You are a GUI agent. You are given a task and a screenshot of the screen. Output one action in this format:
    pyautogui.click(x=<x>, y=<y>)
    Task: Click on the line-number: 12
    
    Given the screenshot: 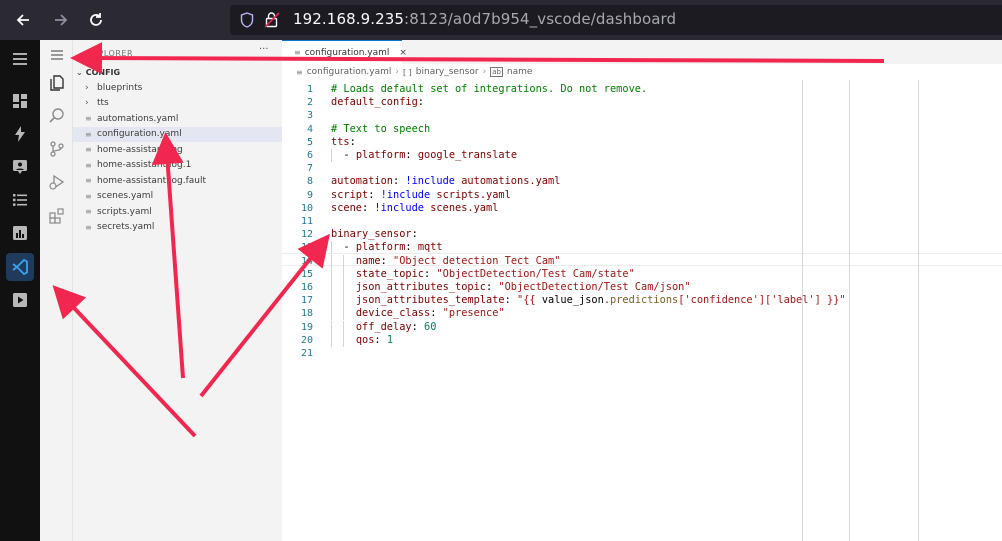 What is the action you would take?
    pyautogui.click(x=306, y=235)
    